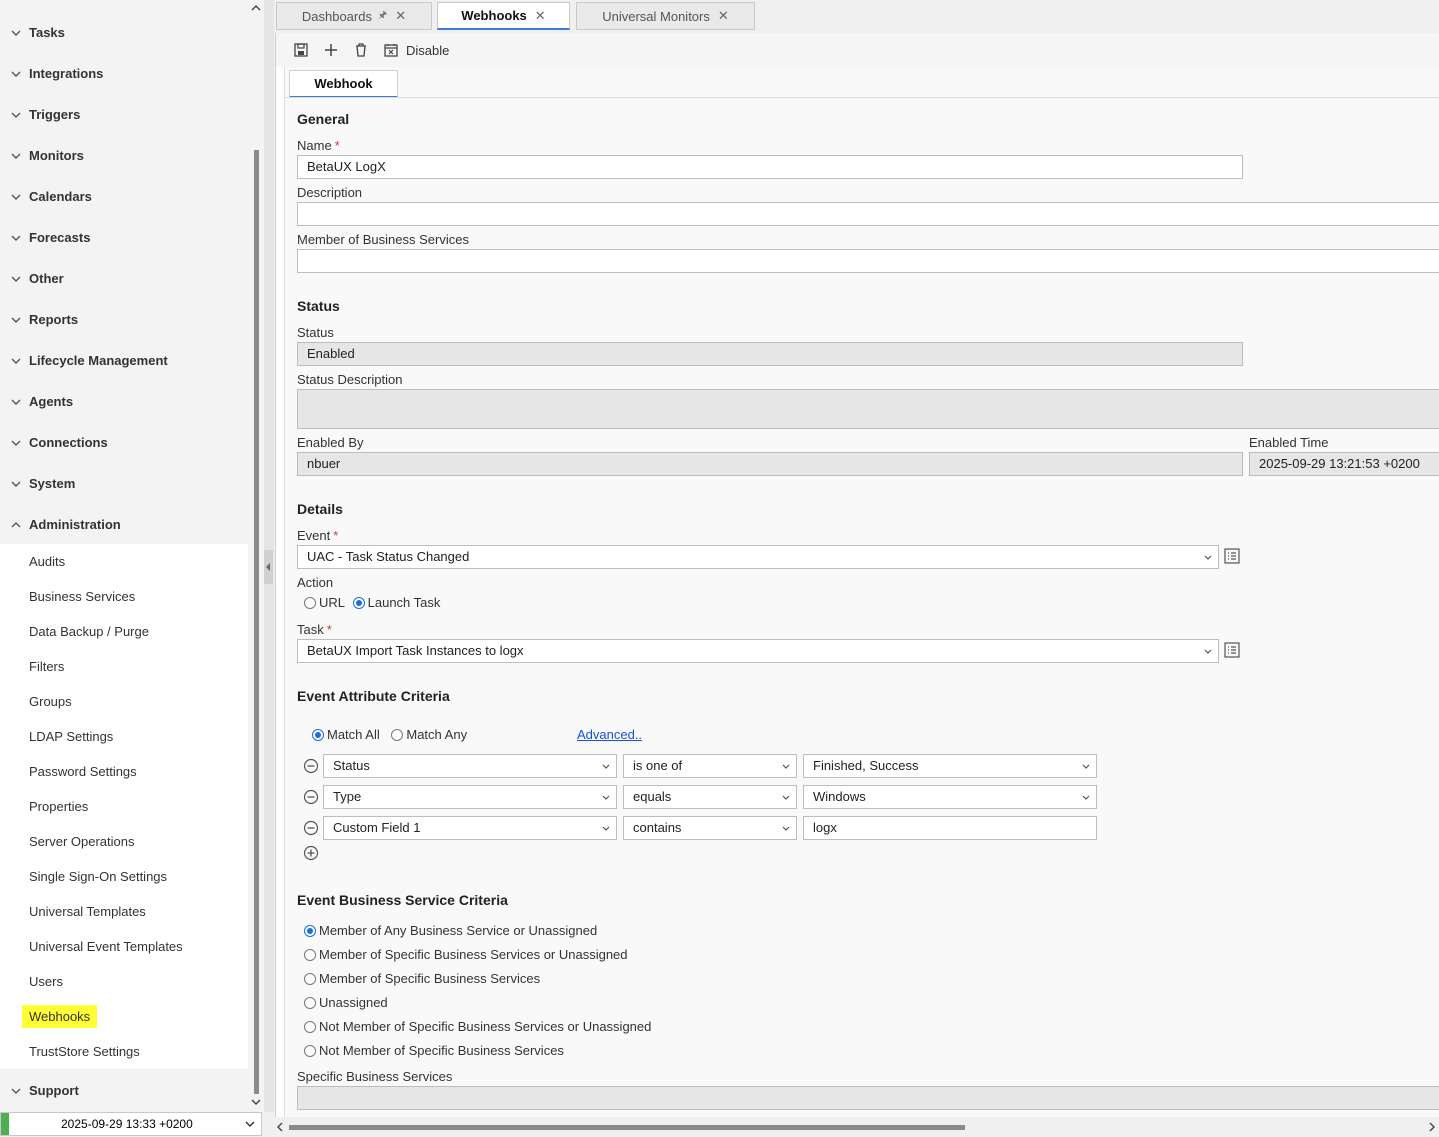  What do you see at coordinates (343, 84) in the screenshot?
I see `tab-webhook: Webhook` at bounding box center [343, 84].